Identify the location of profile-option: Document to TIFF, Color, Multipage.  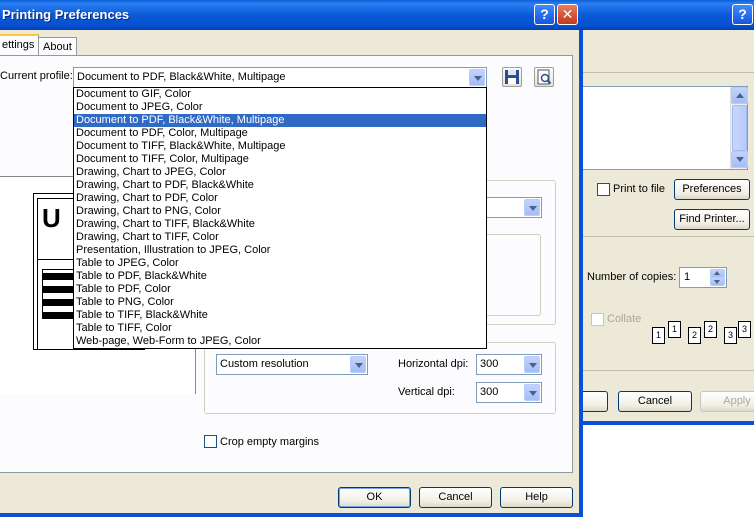
(280, 159).